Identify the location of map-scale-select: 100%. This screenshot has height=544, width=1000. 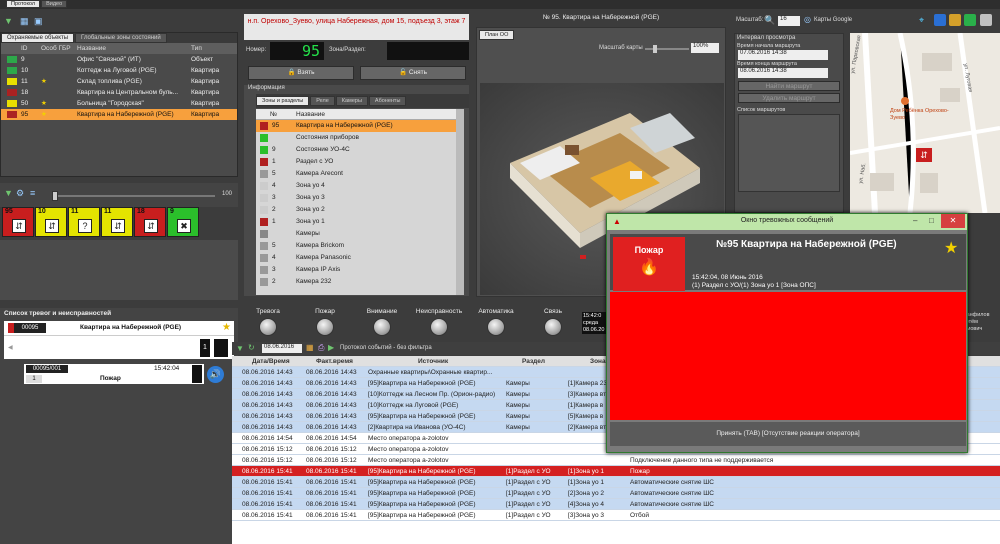
(705, 48).